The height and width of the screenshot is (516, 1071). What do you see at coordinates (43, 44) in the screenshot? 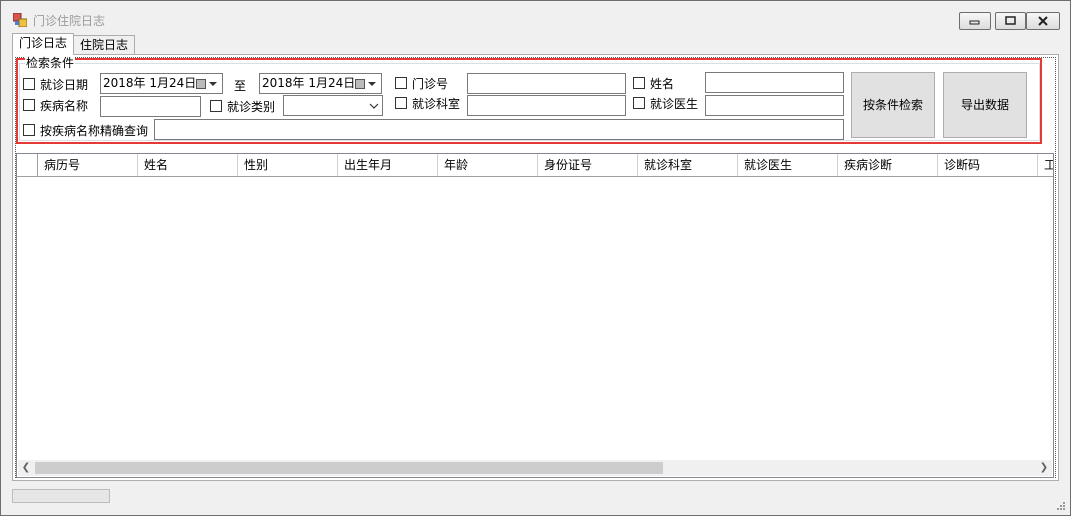
I see `tab-outpatient-log: 门诊日志` at bounding box center [43, 44].